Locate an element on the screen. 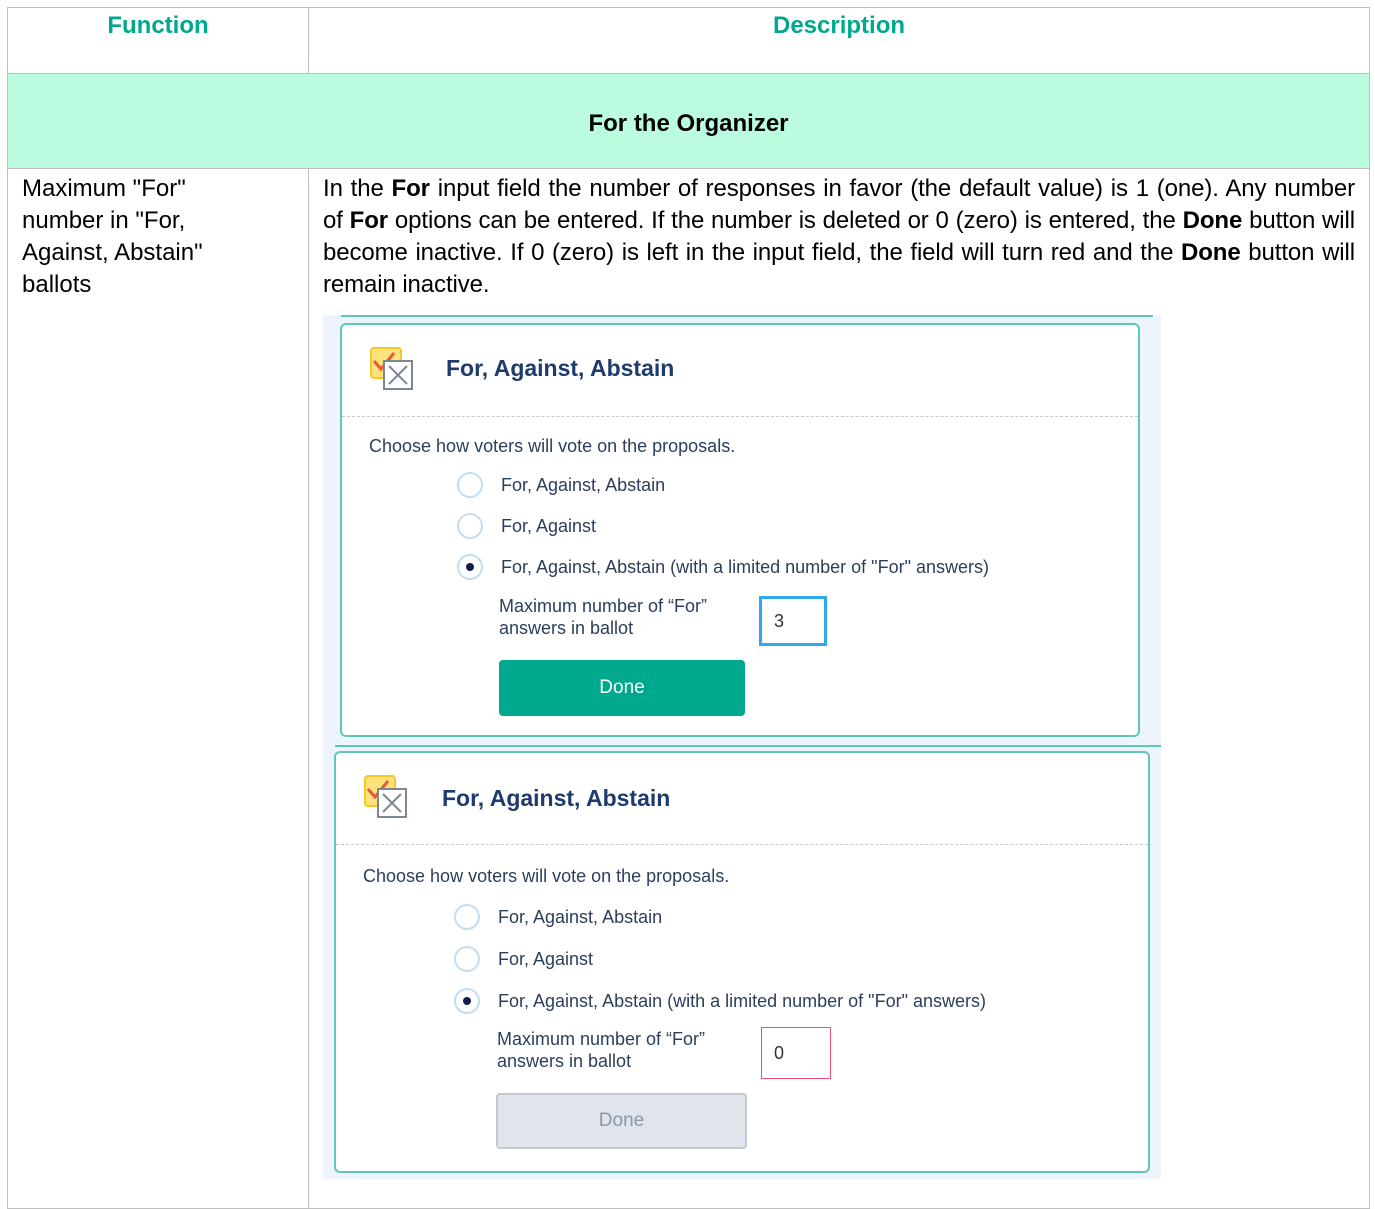  done-button: Done is located at coordinates (622, 688).